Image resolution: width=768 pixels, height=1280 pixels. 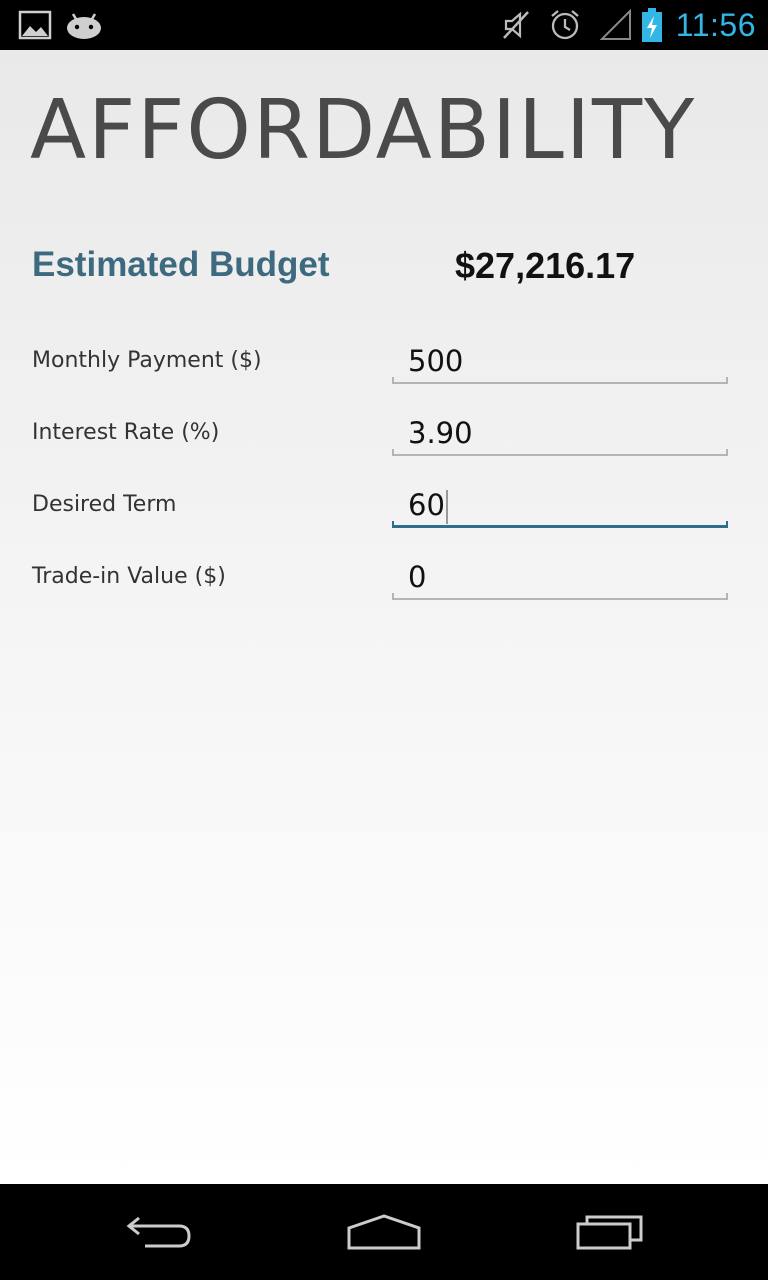 What do you see at coordinates (560, 524) in the screenshot?
I see `field-underline-focused` at bounding box center [560, 524].